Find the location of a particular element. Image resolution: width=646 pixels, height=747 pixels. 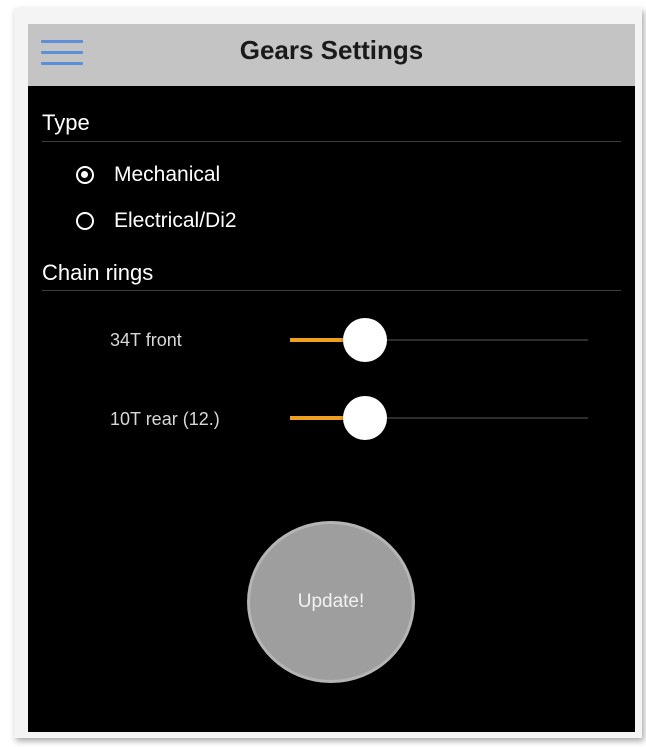

type-section-divider is located at coordinates (331, 141).